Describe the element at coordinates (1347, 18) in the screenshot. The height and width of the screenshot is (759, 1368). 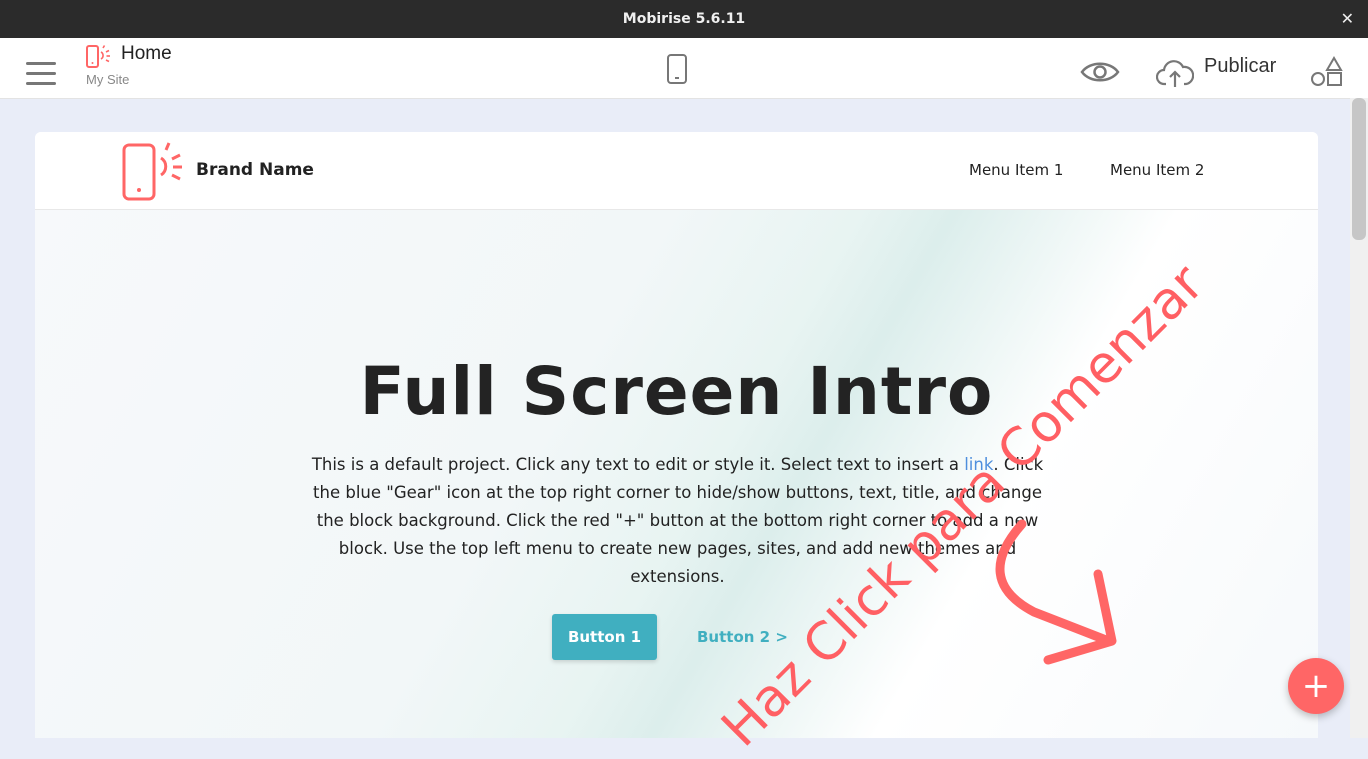
I see `close-icon: ✕` at that location.